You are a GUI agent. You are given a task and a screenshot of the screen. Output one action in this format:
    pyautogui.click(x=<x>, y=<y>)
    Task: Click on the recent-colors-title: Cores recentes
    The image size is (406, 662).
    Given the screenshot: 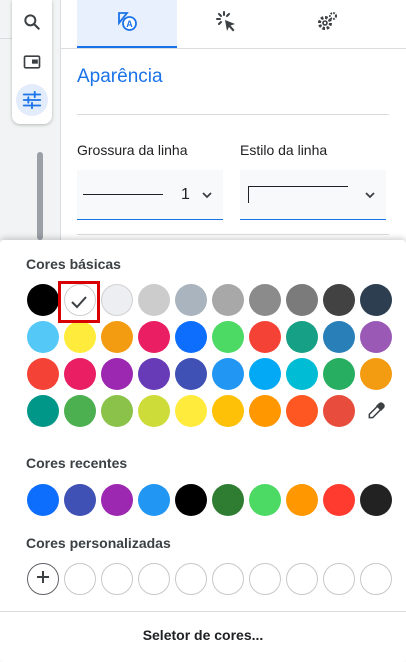 What is the action you would take?
    pyautogui.click(x=77, y=463)
    